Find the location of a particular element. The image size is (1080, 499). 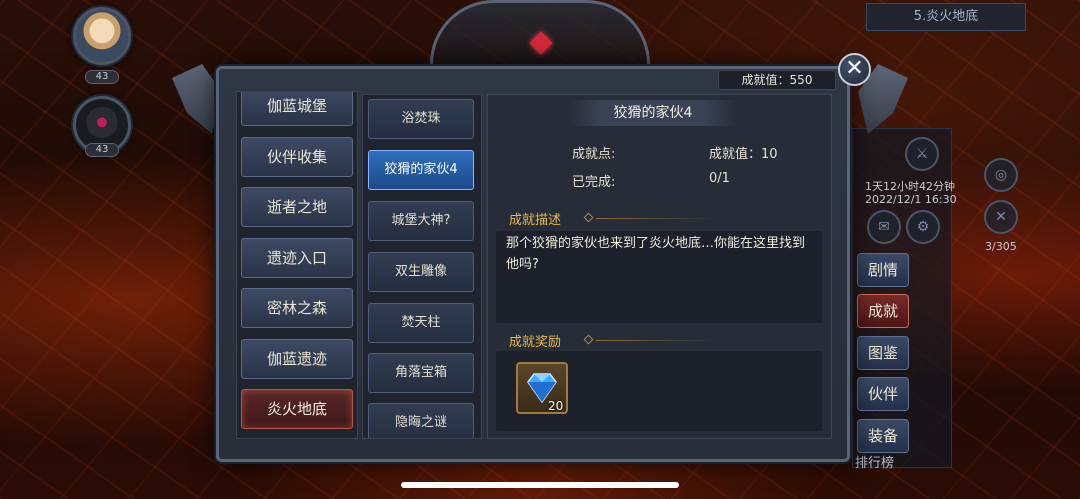

top-ornament is located at coordinates (540, 32).